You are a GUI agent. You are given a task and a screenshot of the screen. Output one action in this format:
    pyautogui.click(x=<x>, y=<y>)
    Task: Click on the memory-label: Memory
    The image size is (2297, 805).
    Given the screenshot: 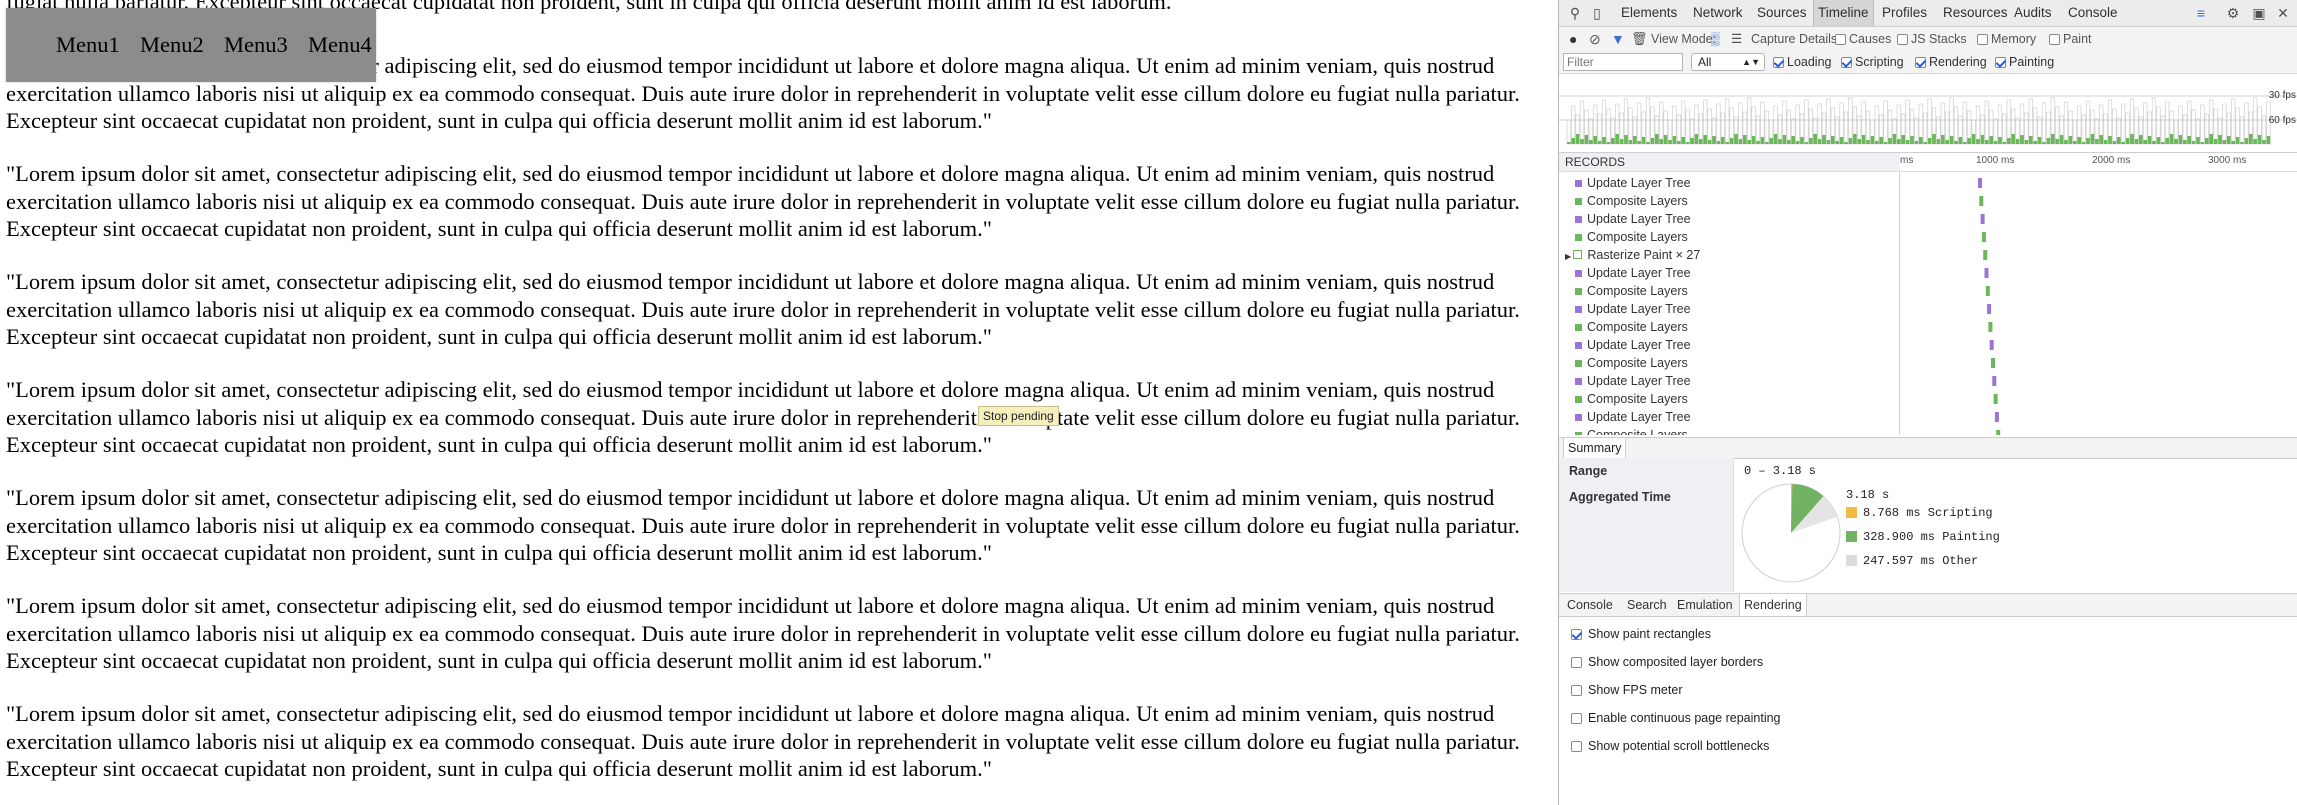 What is the action you would take?
    pyautogui.click(x=2014, y=39)
    